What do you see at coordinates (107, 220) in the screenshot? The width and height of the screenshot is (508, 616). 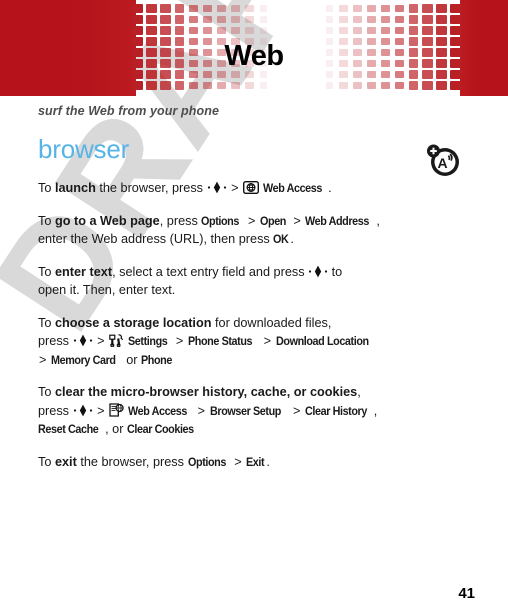 I see `instruction-keyword: go to a Web page` at bounding box center [107, 220].